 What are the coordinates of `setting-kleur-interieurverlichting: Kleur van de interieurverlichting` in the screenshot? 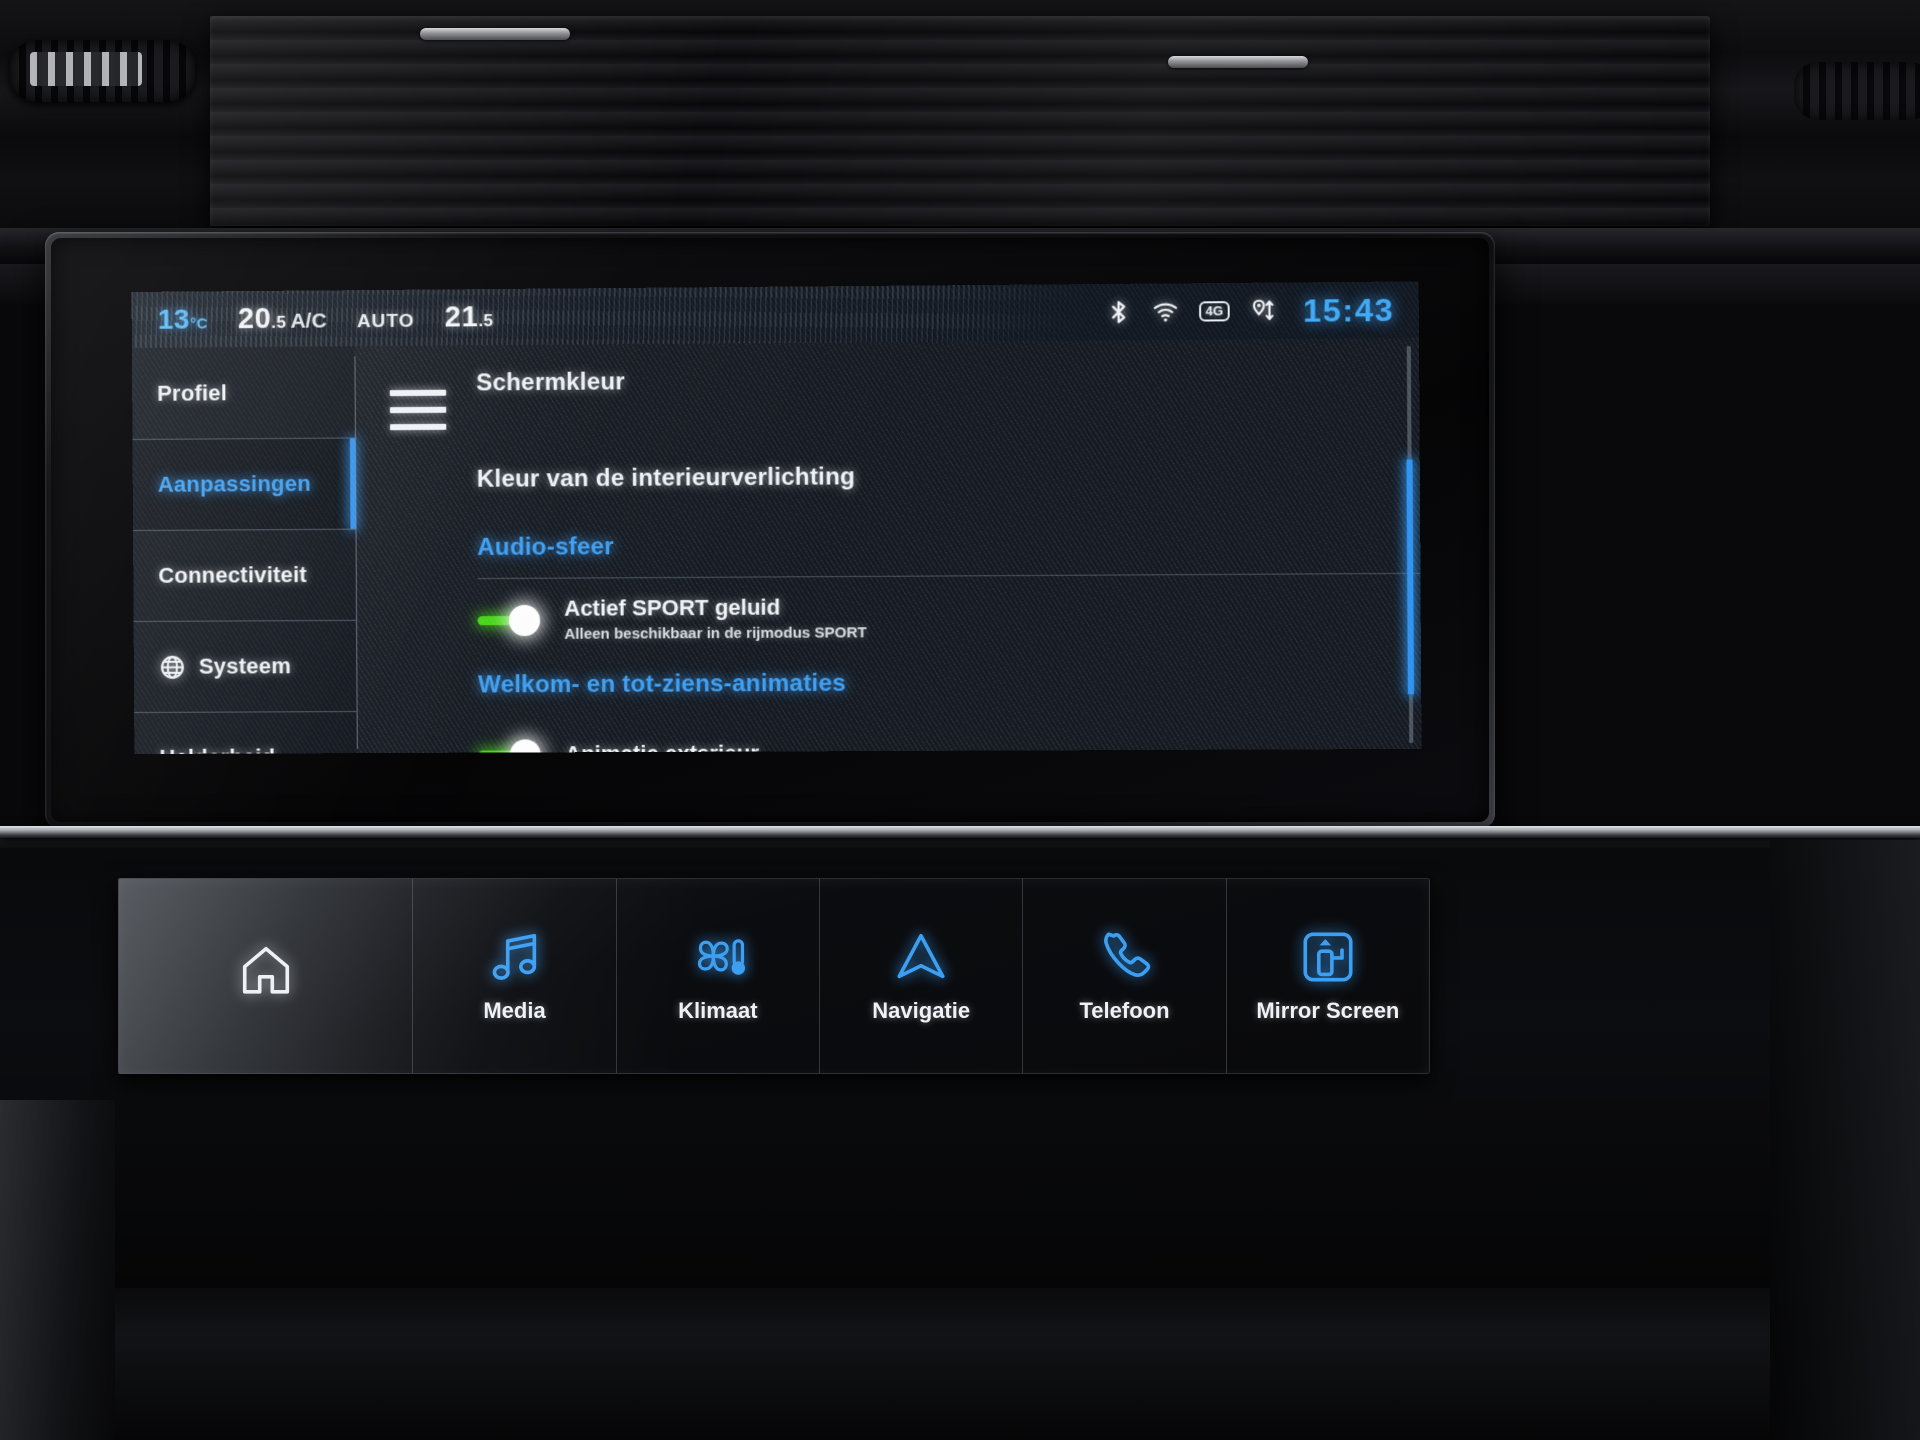 It's located at (666, 478).